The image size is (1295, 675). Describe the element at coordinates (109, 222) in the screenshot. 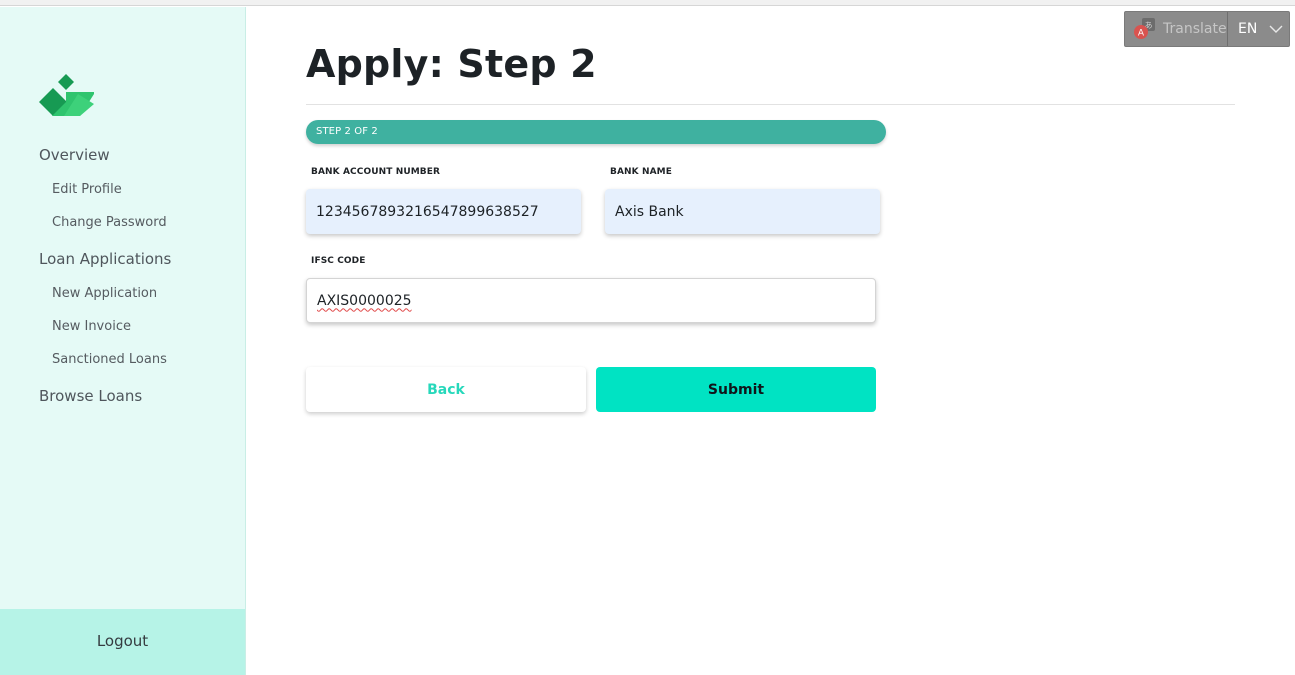

I see `sidebar-item-change-password: Change Password` at that location.